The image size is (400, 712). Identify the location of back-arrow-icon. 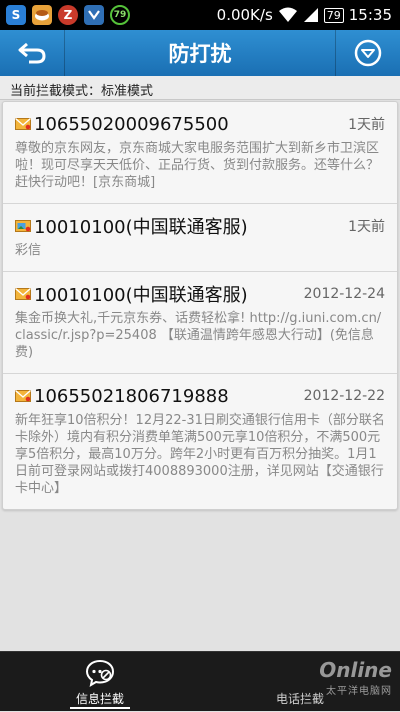
(32, 53).